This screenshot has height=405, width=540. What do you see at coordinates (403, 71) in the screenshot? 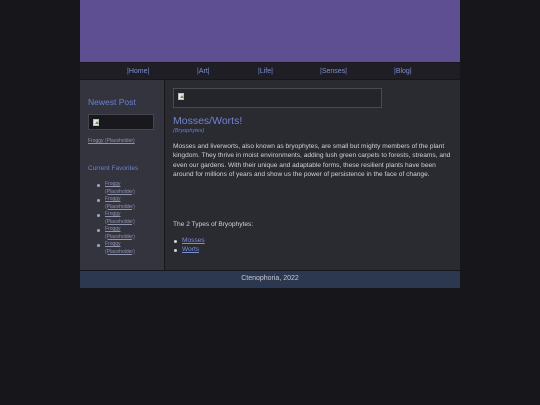
I see `nav-blog-link: |Blog|` at bounding box center [403, 71].